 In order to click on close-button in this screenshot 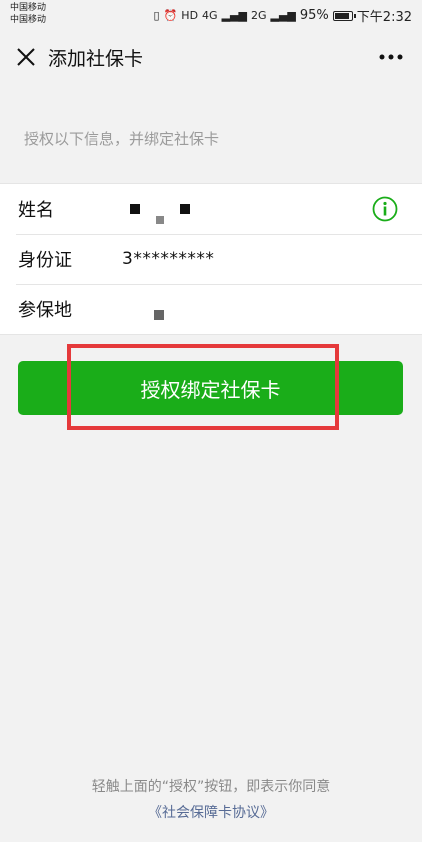, I will do `click(26, 57)`.